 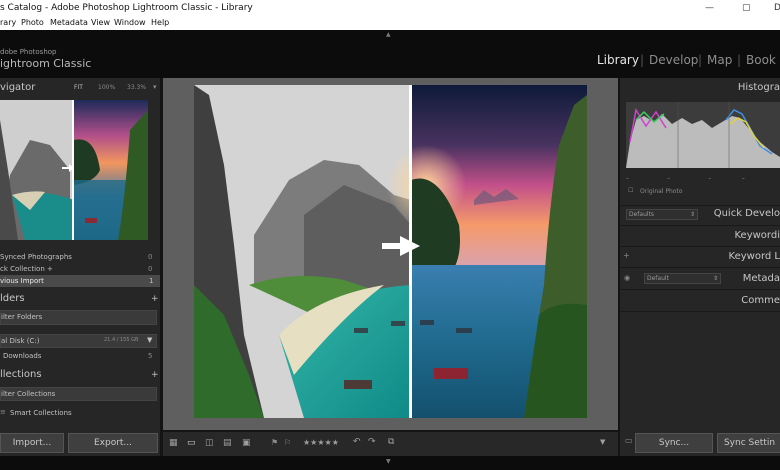 I want to click on catalog-label: Synced Photographs, so click(x=36, y=257).